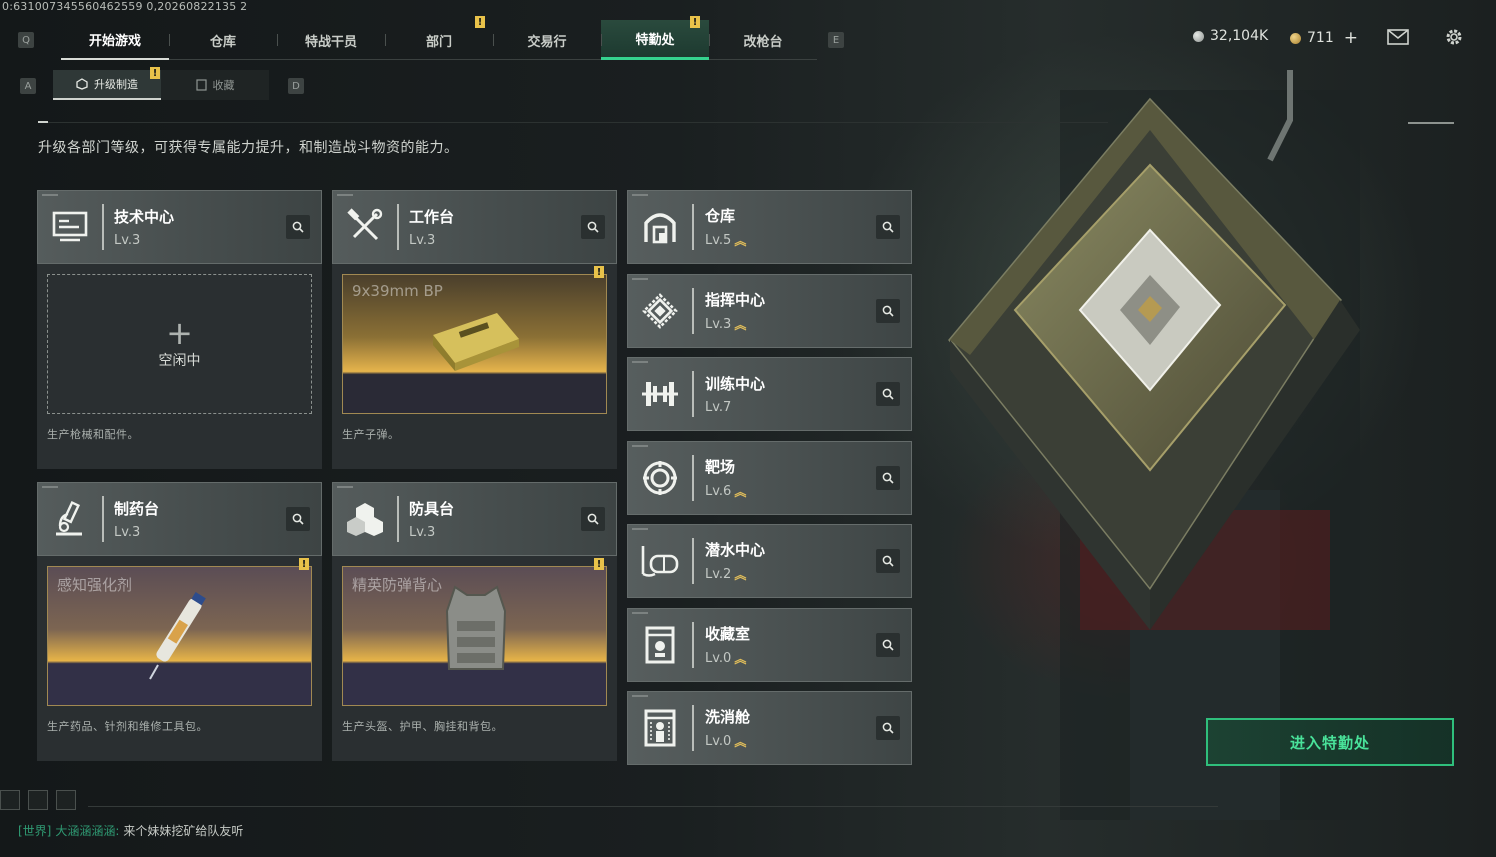  I want to click on ammo-box-image, so click(476, 342).